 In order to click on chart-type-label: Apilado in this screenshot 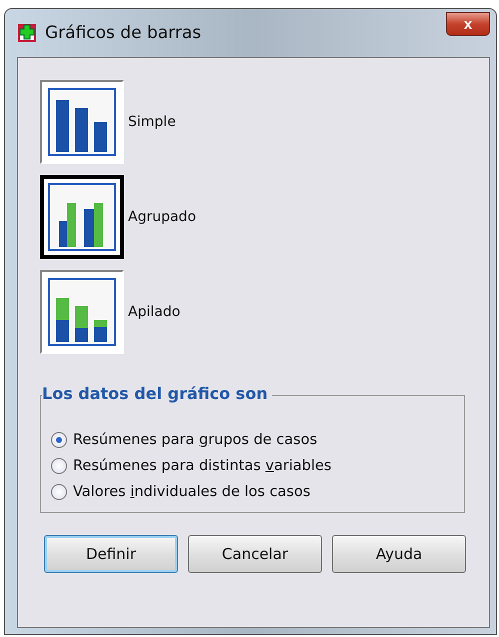, I will do `click(154, 312)`.